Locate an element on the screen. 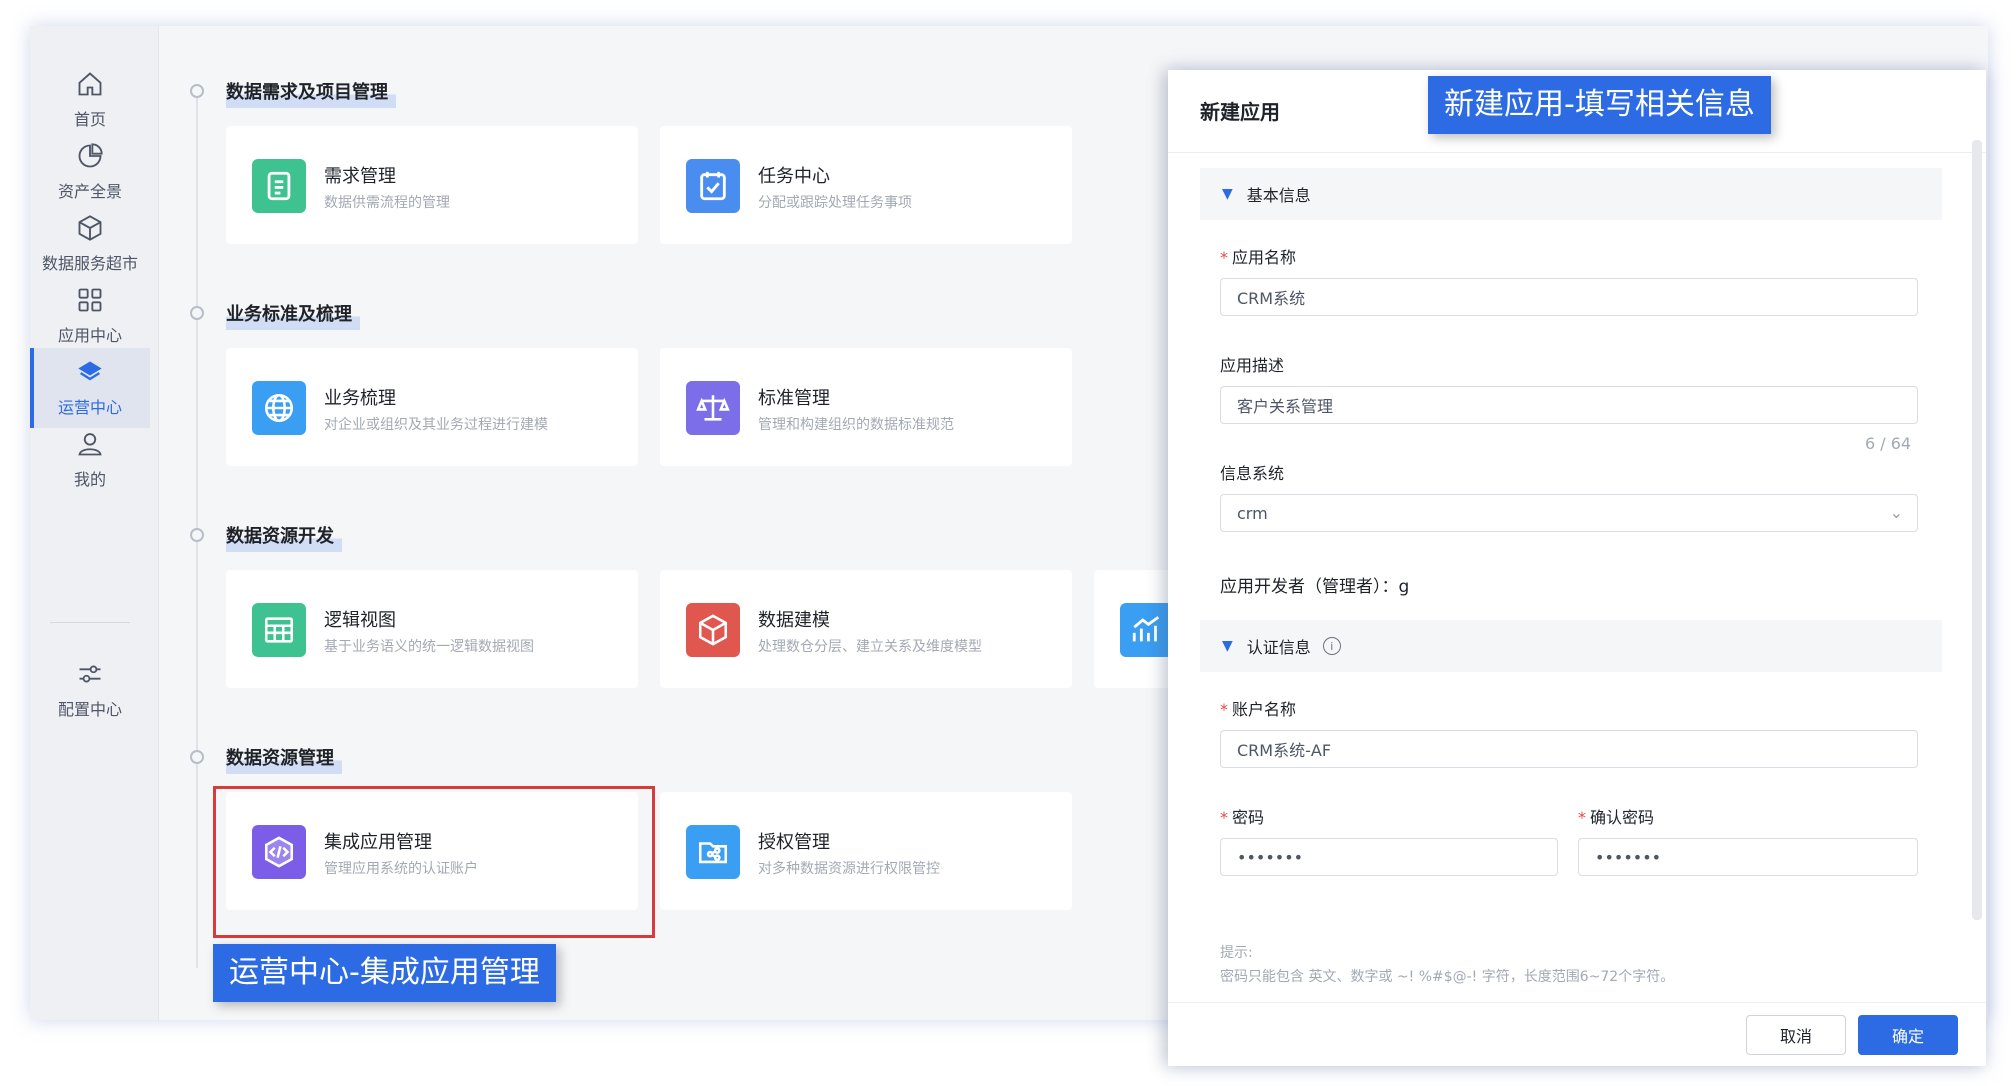  sidebar-item-config: 配置中心 is located at coordinates (90, 690).